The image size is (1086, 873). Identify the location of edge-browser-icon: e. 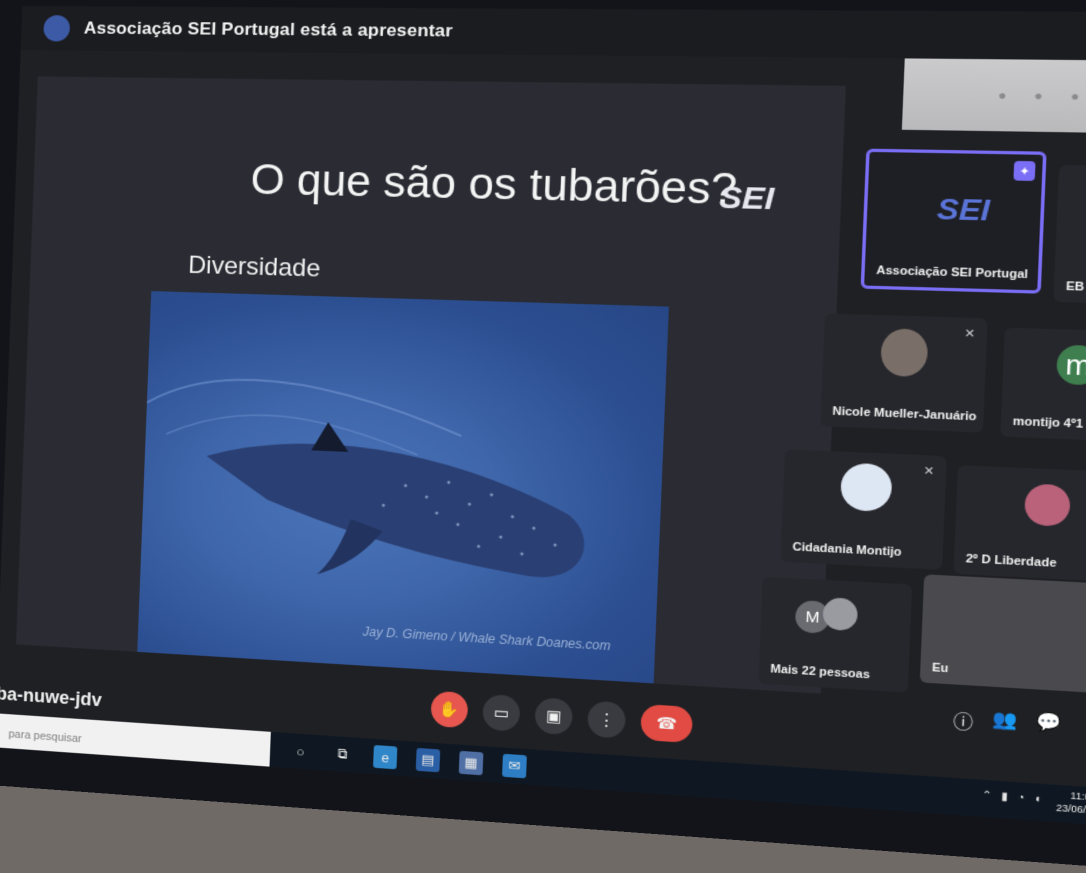
(385, 757).